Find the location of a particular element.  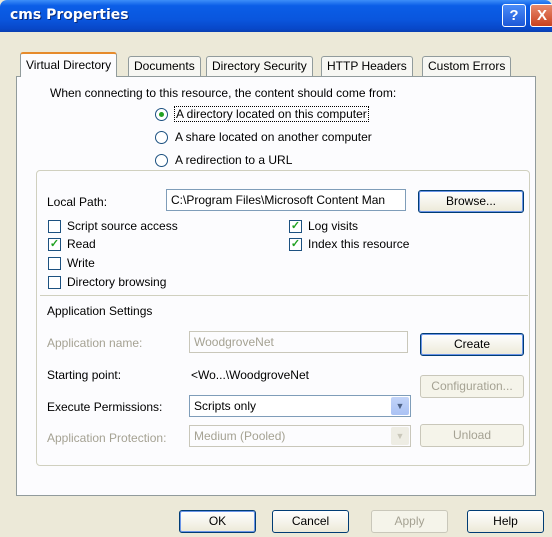

title-bar: cms Properties ? X is located at coordinates (276, 16).